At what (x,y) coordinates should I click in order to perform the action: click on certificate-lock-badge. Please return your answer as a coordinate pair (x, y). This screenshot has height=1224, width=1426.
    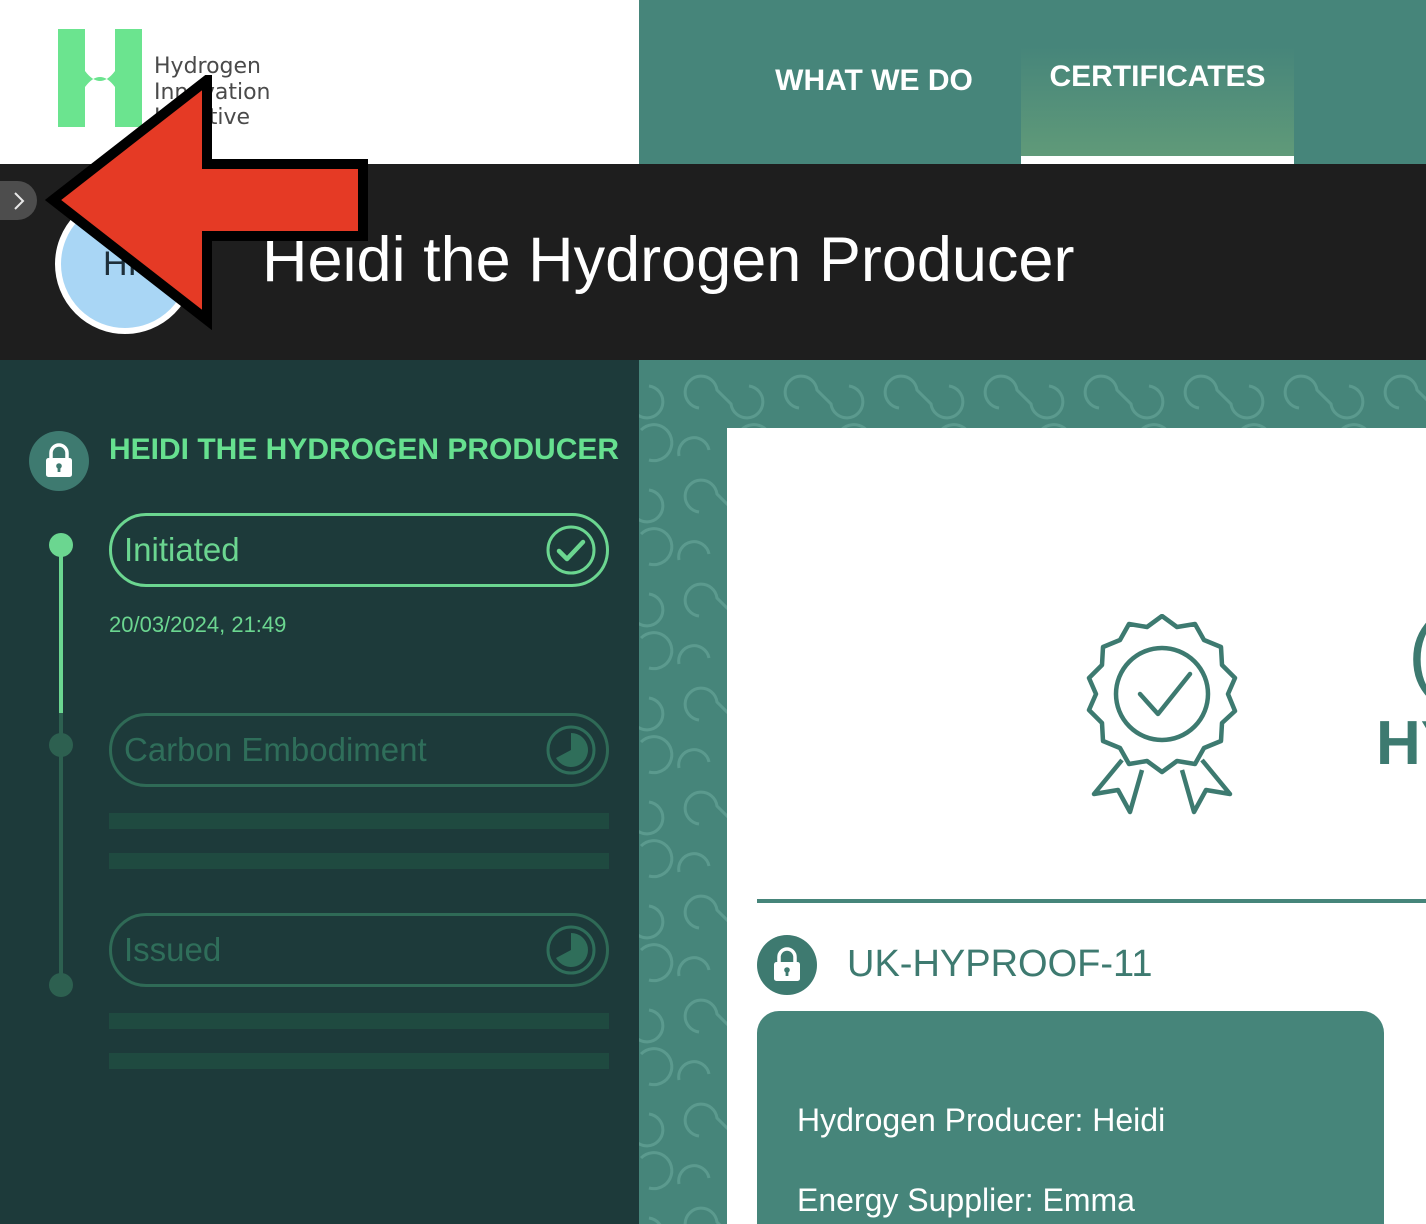
    Looking at the image, I should click on (787, 965).